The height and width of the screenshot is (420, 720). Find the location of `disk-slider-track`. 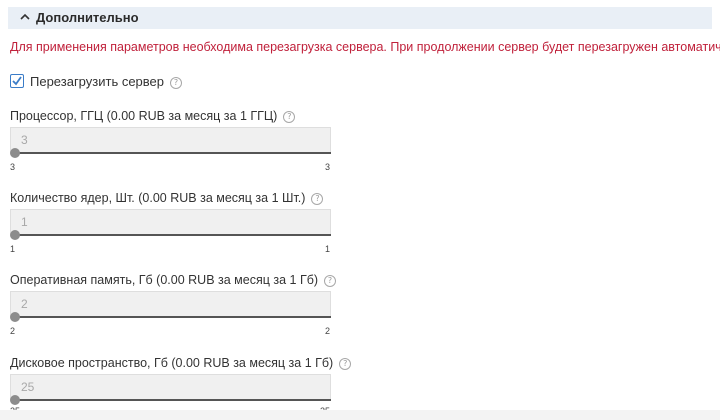

disk-slider-track is located at coordinates (172, 400).